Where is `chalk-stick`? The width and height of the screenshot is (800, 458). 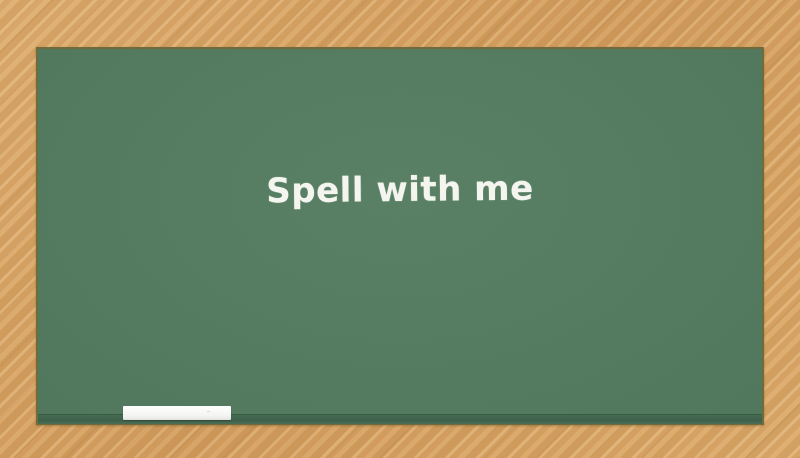 chalk-stick is located at coordinates (177, 413).